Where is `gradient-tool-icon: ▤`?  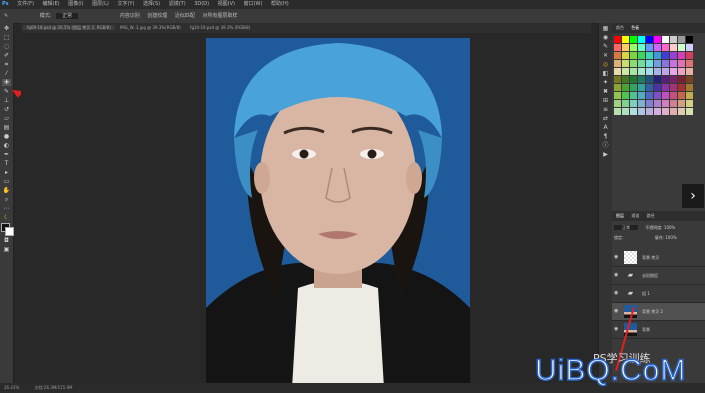 gradient-tool-icon: ▤ is located at coordinates (6, 127).